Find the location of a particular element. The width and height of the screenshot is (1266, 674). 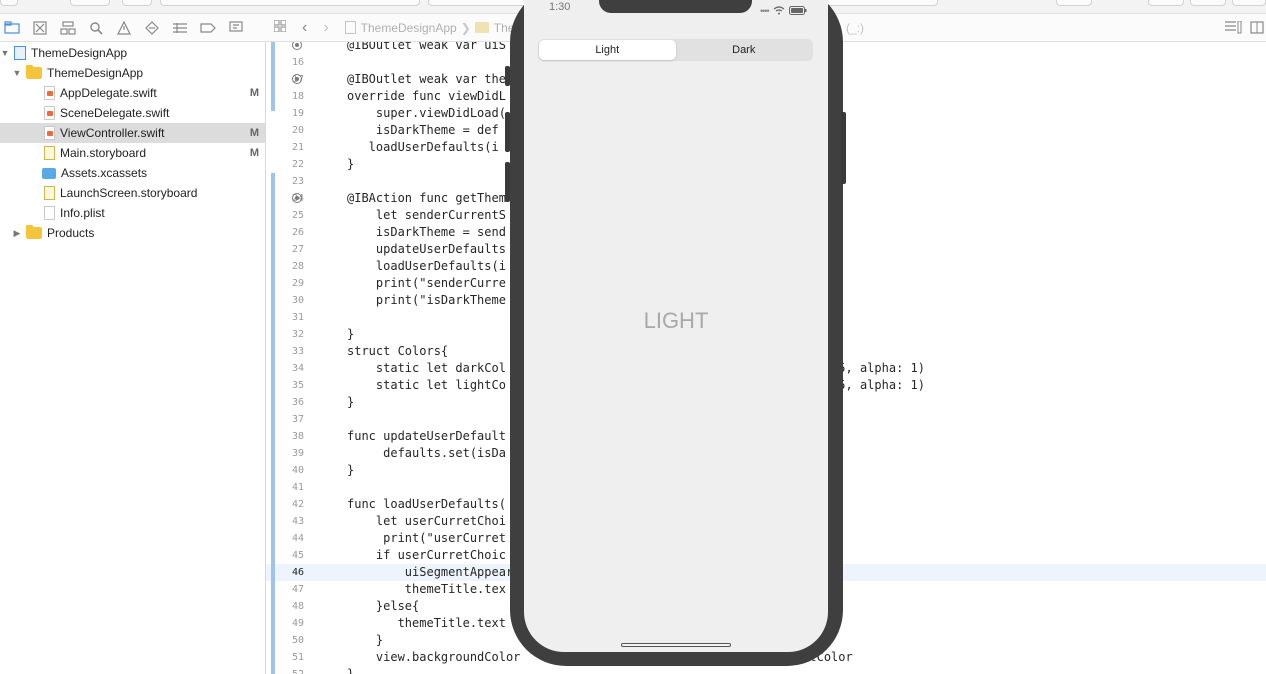

segment-dark: Dark is located at coordinates (744, 50).